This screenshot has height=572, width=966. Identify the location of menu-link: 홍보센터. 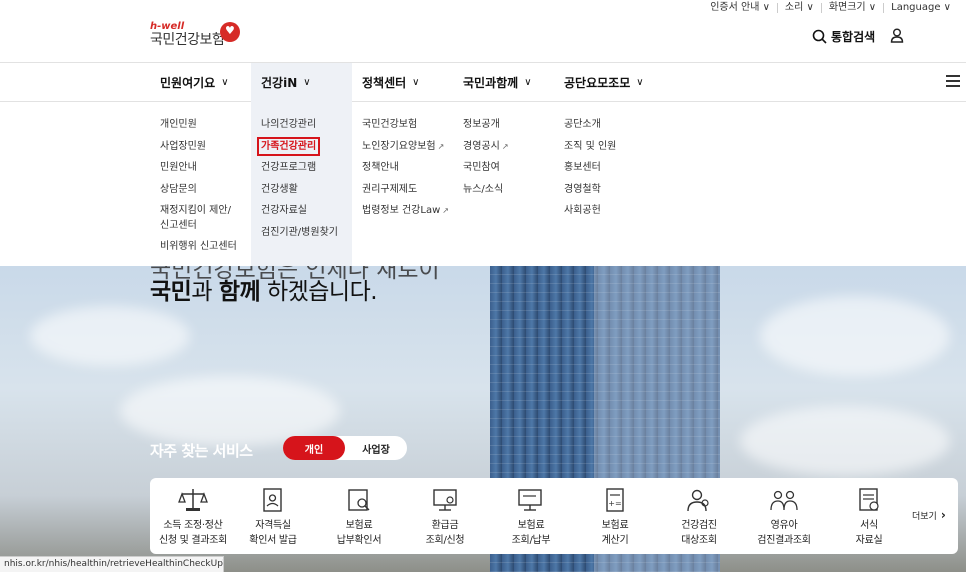
(604, 168).